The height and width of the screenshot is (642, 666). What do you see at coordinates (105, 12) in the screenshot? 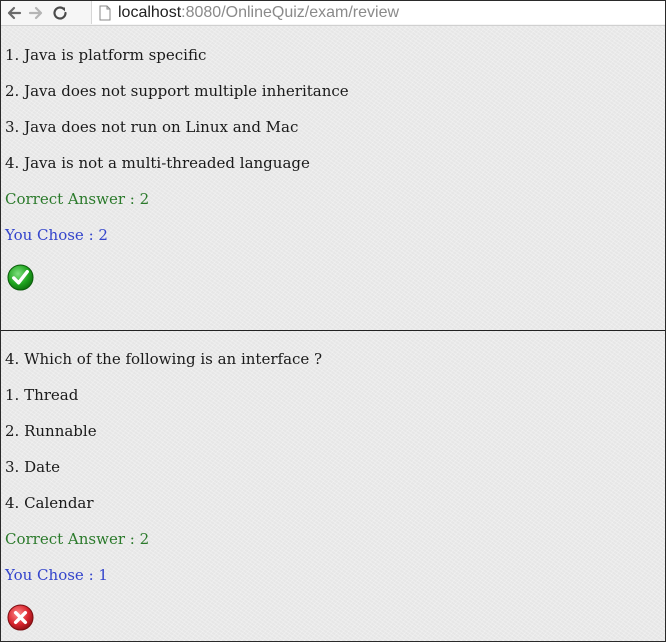
I see `page-icon` at bounding box center [105, 12].